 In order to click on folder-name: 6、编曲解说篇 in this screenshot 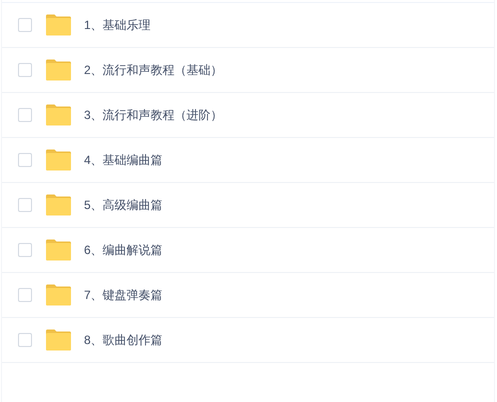, I will do `click(123, 250)`.